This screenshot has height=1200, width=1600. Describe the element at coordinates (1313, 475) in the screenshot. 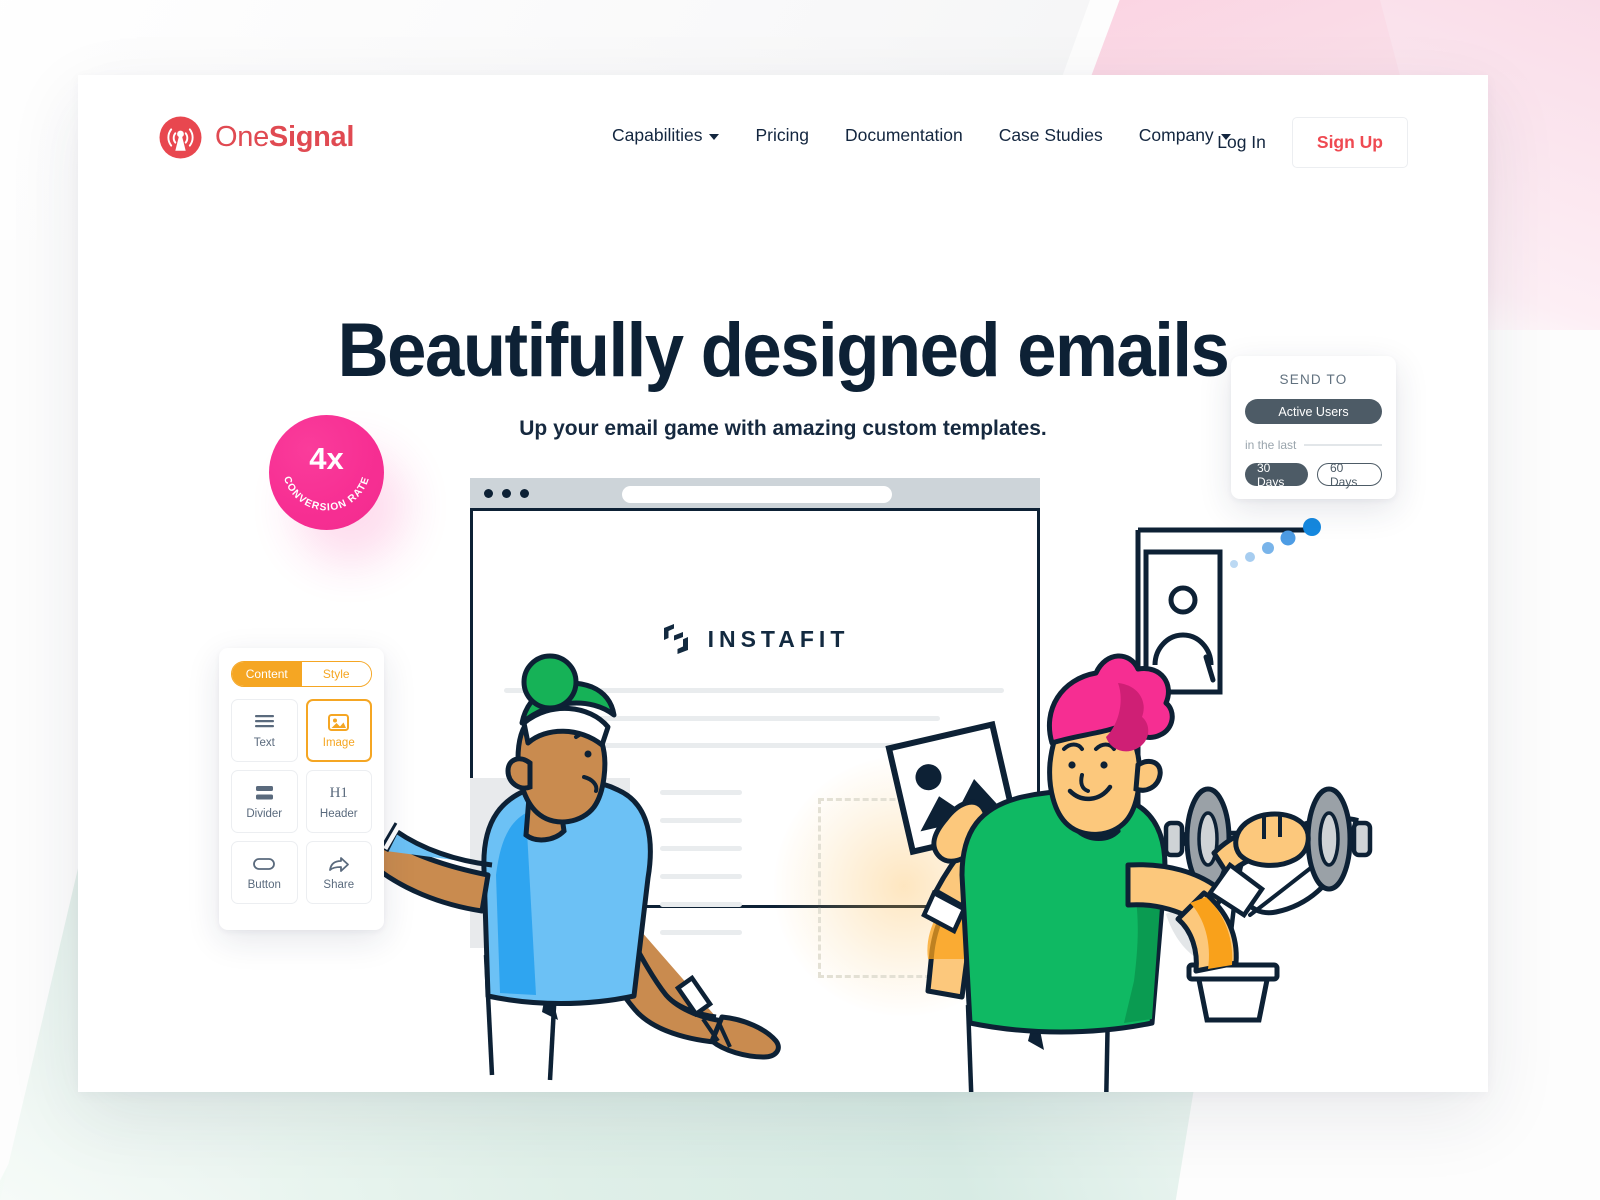

I see `range-pills: 30 Days 60 Days` at that location.